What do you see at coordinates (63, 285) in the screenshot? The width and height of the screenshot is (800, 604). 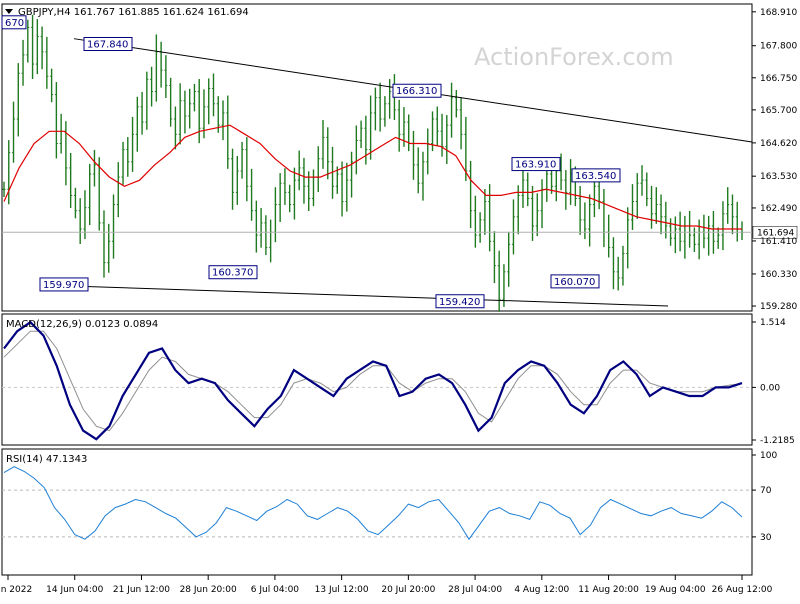 I see `price-annotation-label: 159.970` at bounding box center [63, 285].